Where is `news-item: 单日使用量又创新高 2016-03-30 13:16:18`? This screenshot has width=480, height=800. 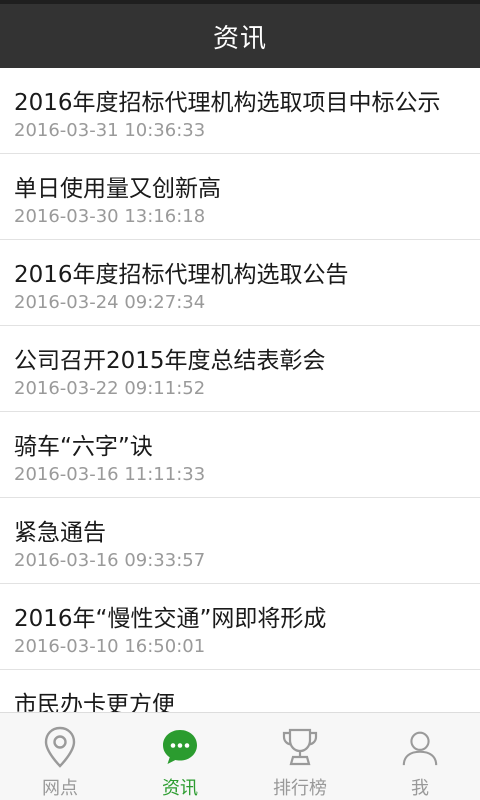 news-item: 单日使用量又创新高 2016-03-30 13:16:18 is located at coordinates (240, 197).